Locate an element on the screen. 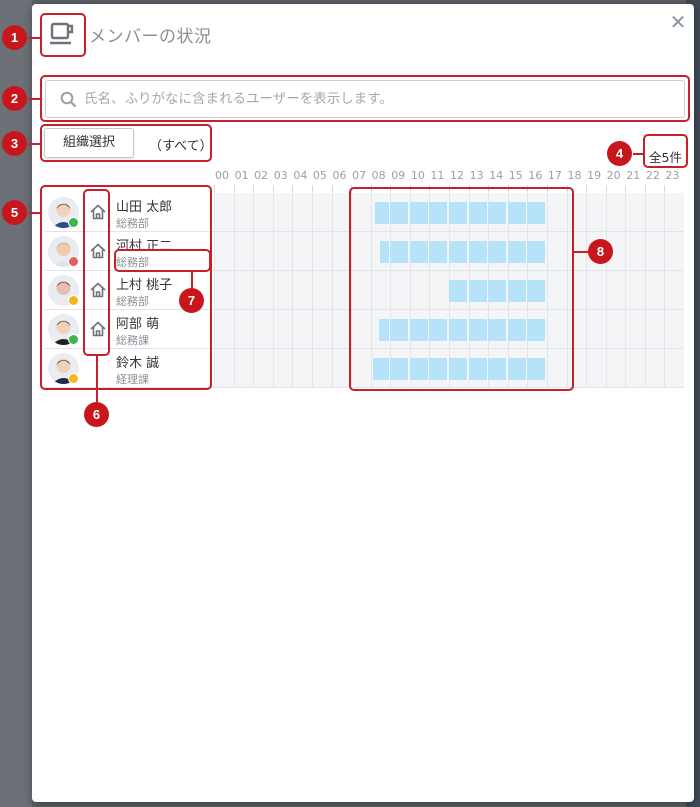 The image size is (700, 807). hour-label: 07 is located at coordinates (359, 175).